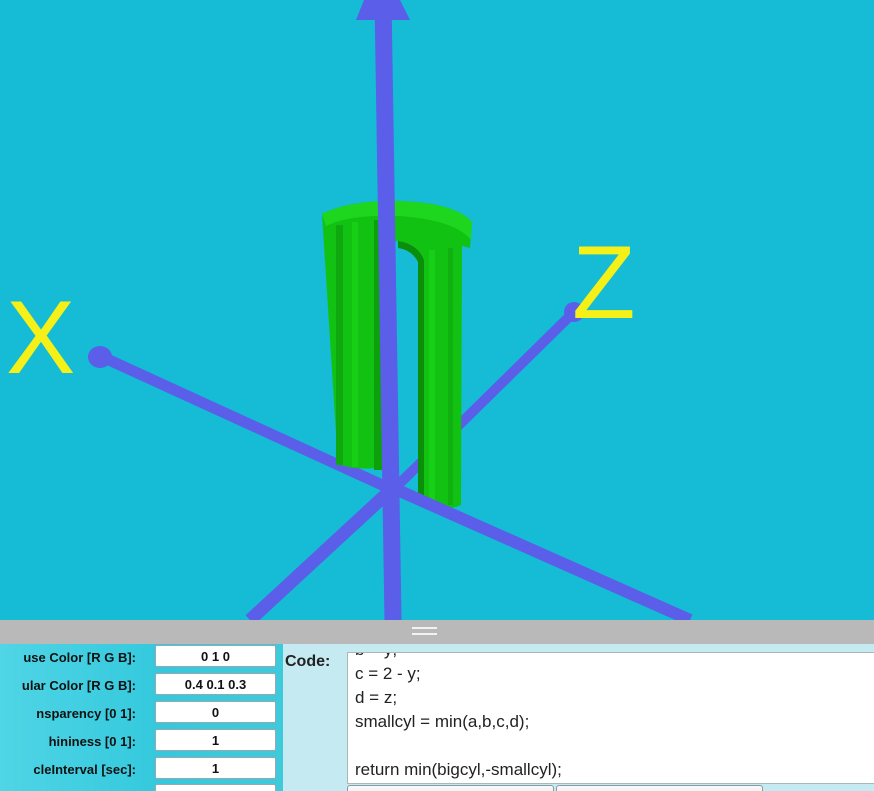 The height and width of the screenshot is (791, 874). I want to click on x-axis-end-cap, so click(100, 357).